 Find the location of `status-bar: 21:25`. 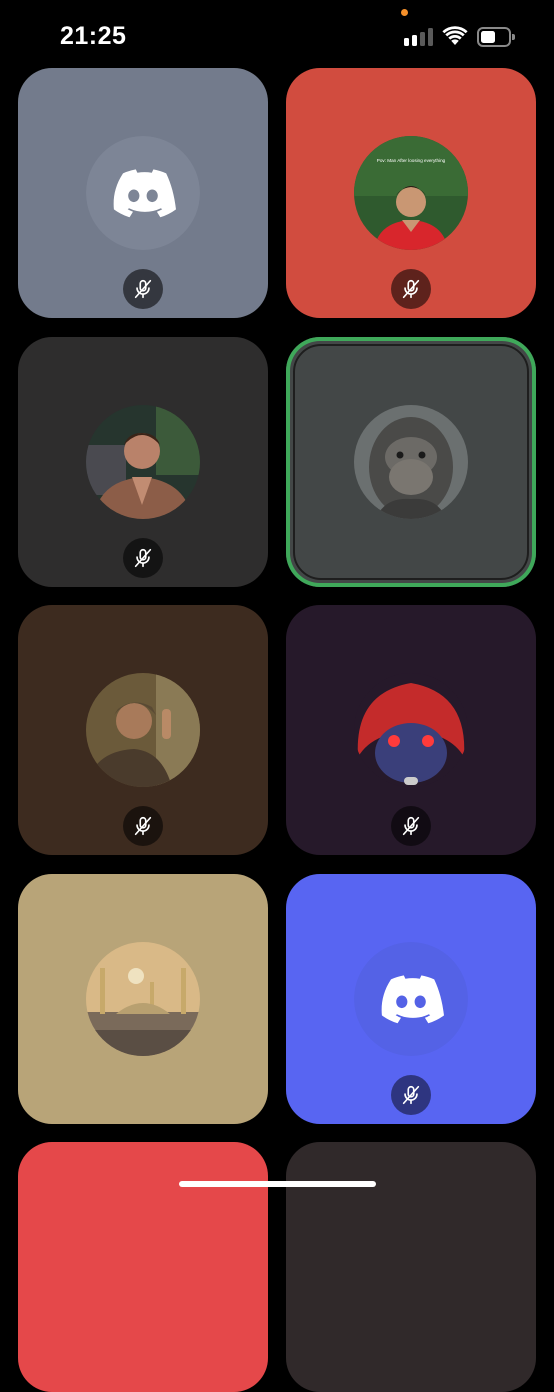

status-bar: 21:25 is located at coordinates (277, 33).